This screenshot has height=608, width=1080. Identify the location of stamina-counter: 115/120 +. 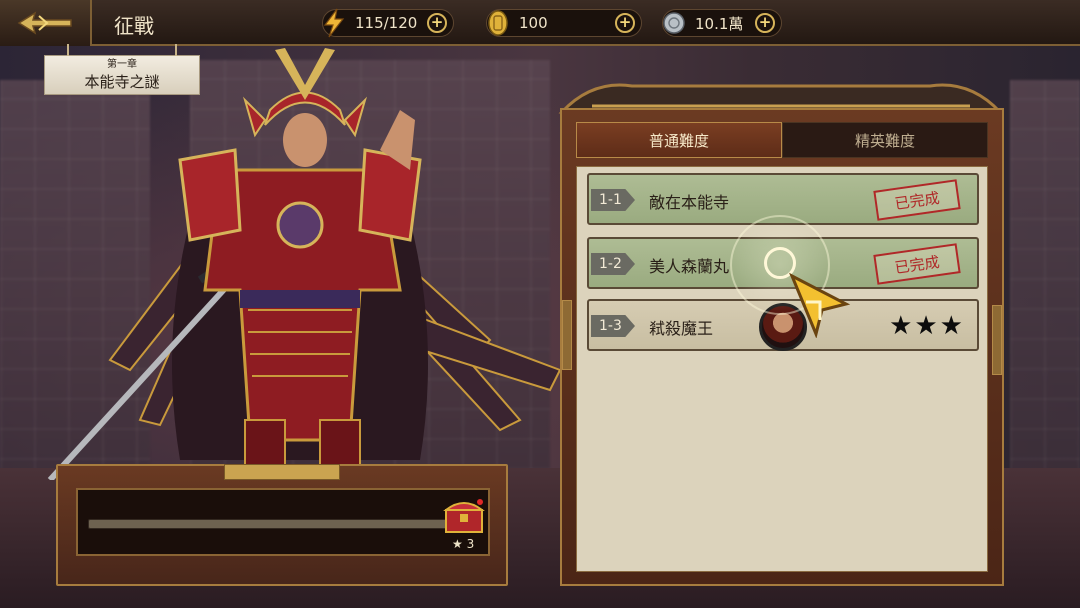
(386, 23).